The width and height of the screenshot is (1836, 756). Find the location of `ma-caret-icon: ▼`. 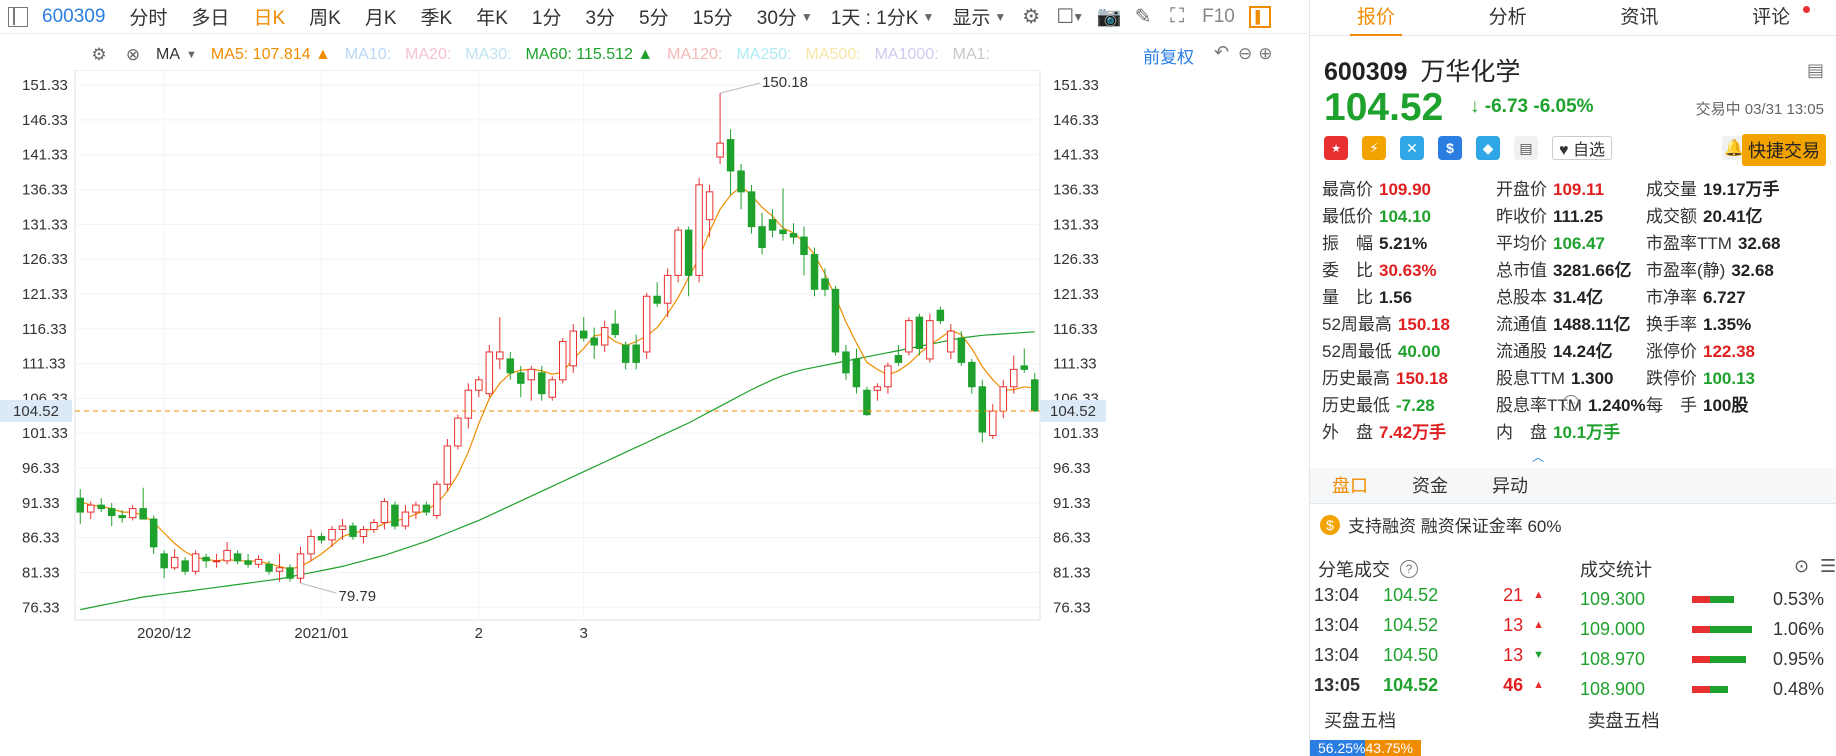

ma-caret-icon: ▼ is located at coordinates (191, 55).